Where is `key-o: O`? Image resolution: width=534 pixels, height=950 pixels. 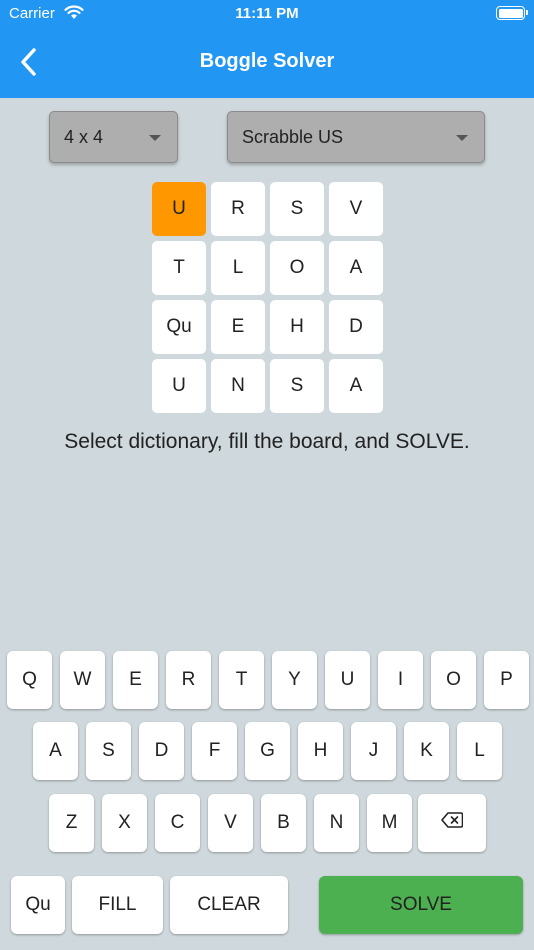
key-o: O is located at coordinates (453, 680).